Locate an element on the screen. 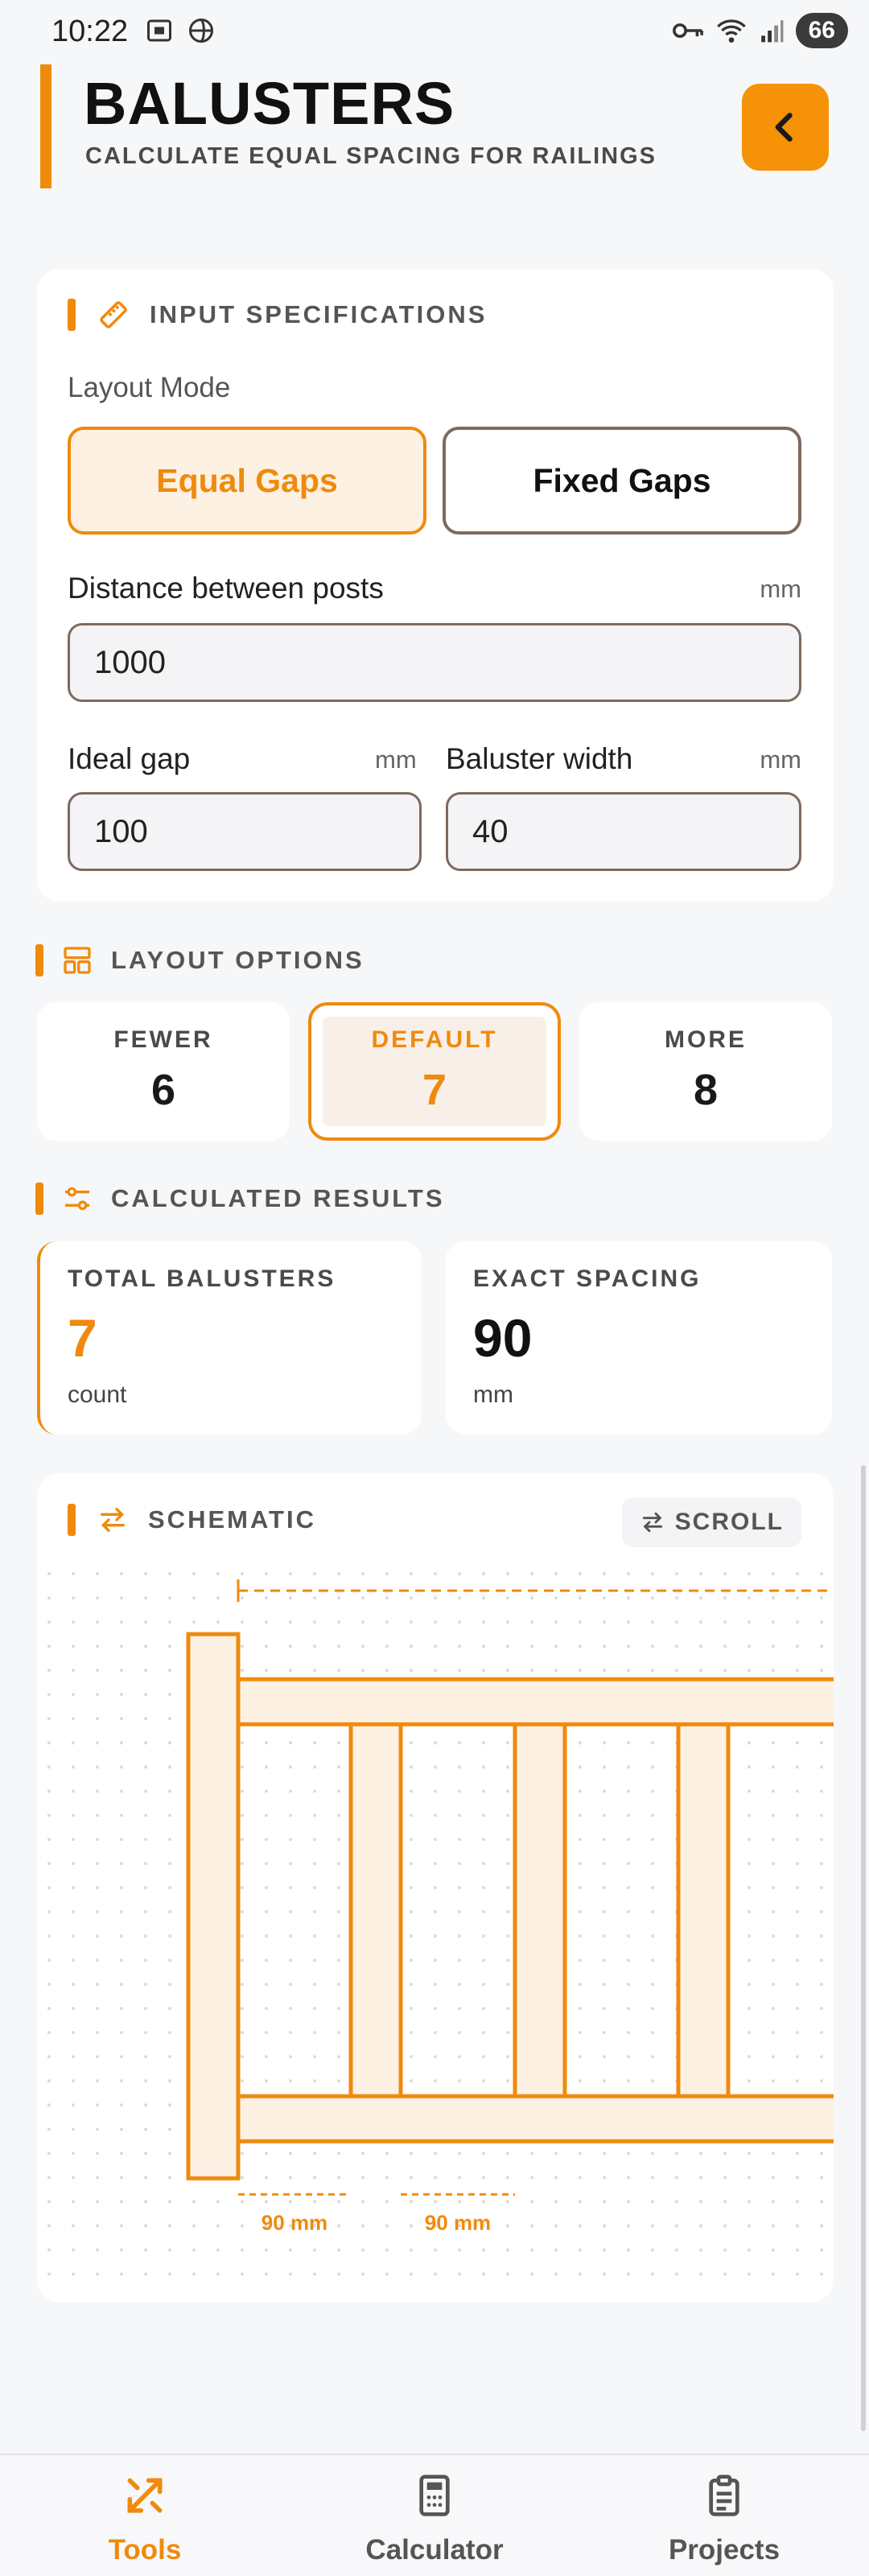  schematic-header: SCHEMATIC is located at coordinates (192, 1520).